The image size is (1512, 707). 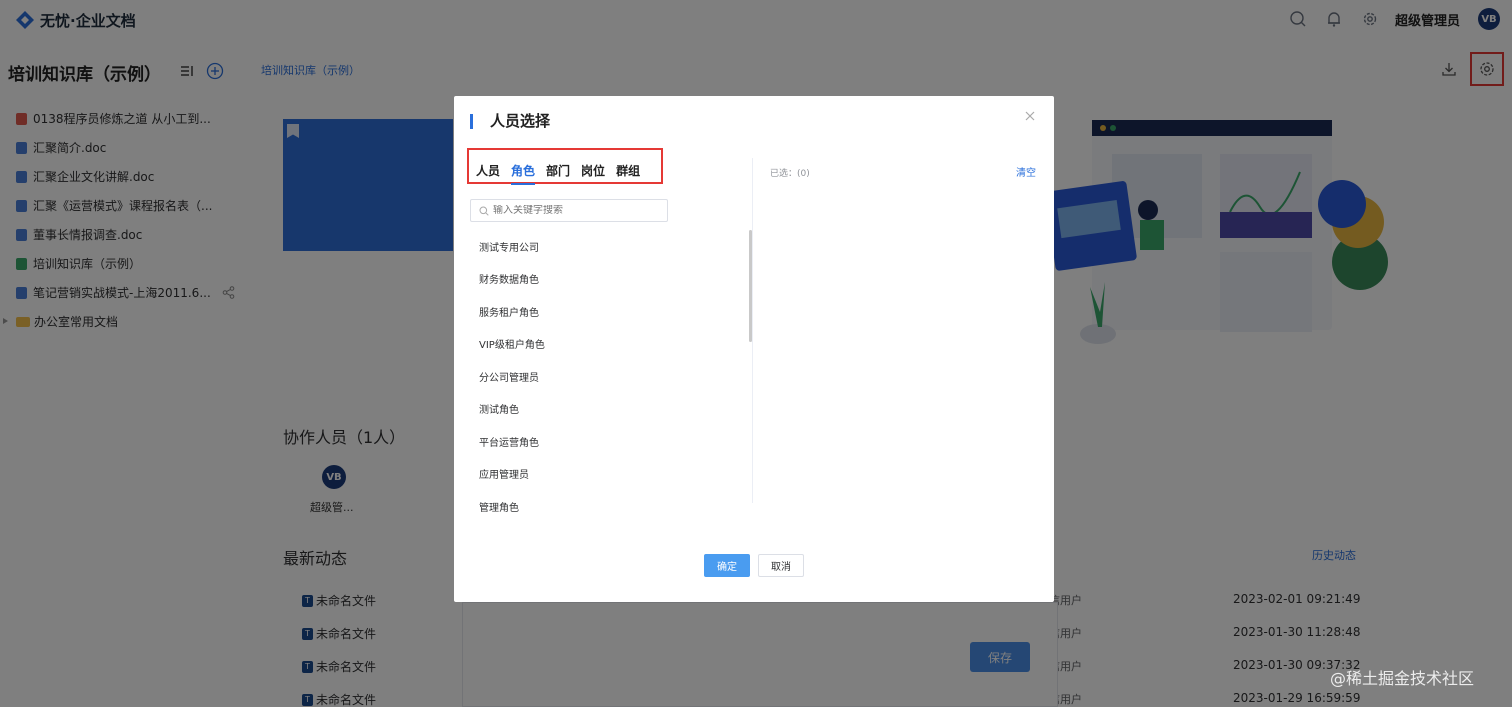 I want to click on type-tabs: 人员 角色 部门 岗位 群组, so click(x=558, y=173).